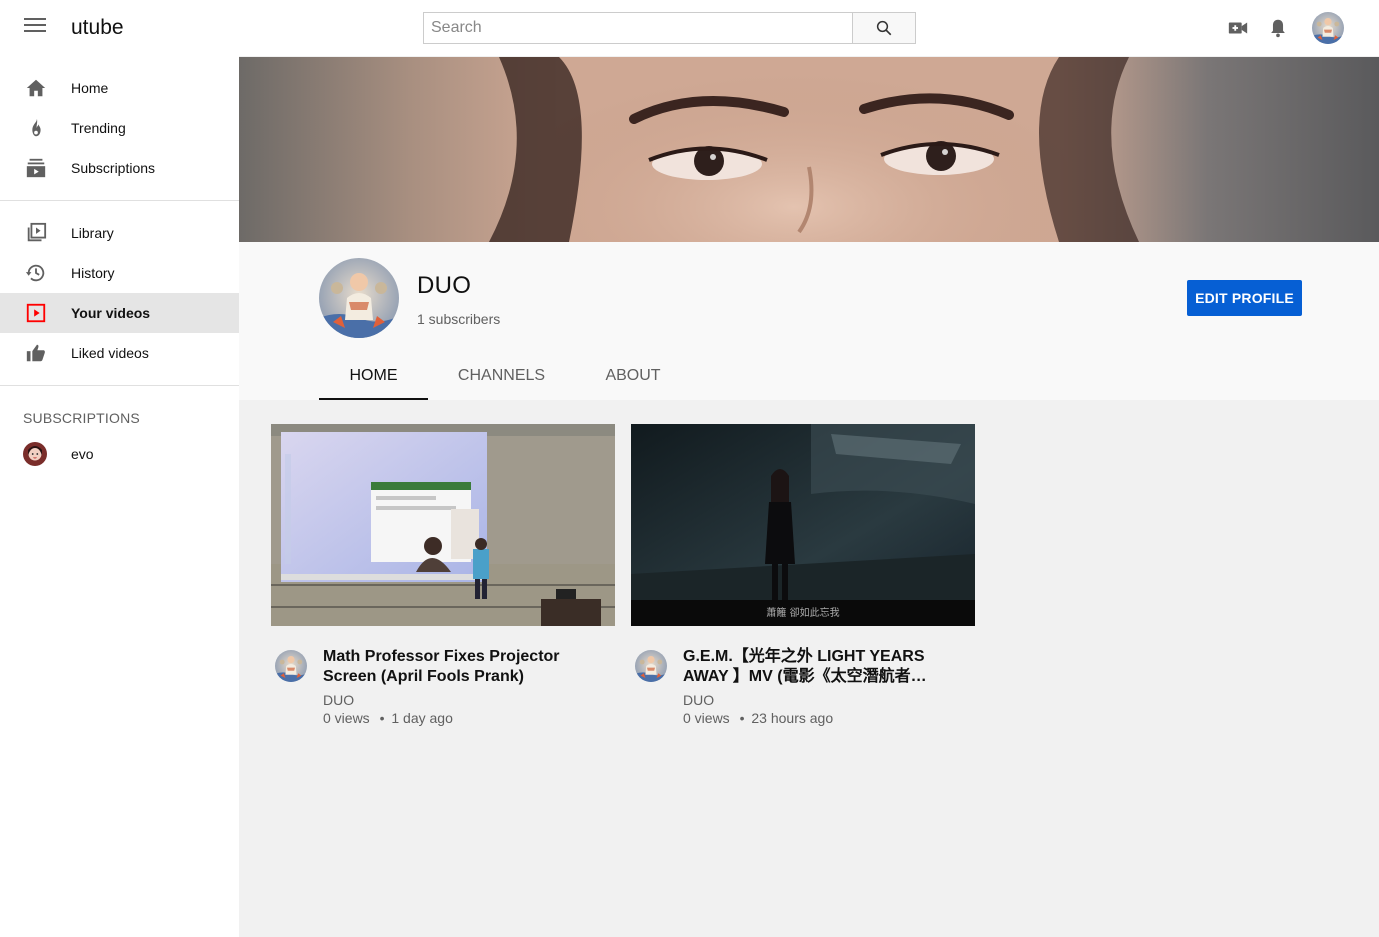 Image resolution: width=1379 pixels, height=937 pixels. I want to click on sidebar-item-your-videos: Your videos, so click(119, 313).